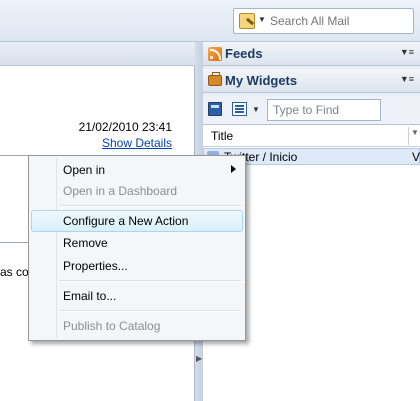 This screenshot has height=401, width=420. What do you see at coordinates (85, 243) in the screenshot?
I see `menu-item-label: Remove` at bounding box center [85, 243].